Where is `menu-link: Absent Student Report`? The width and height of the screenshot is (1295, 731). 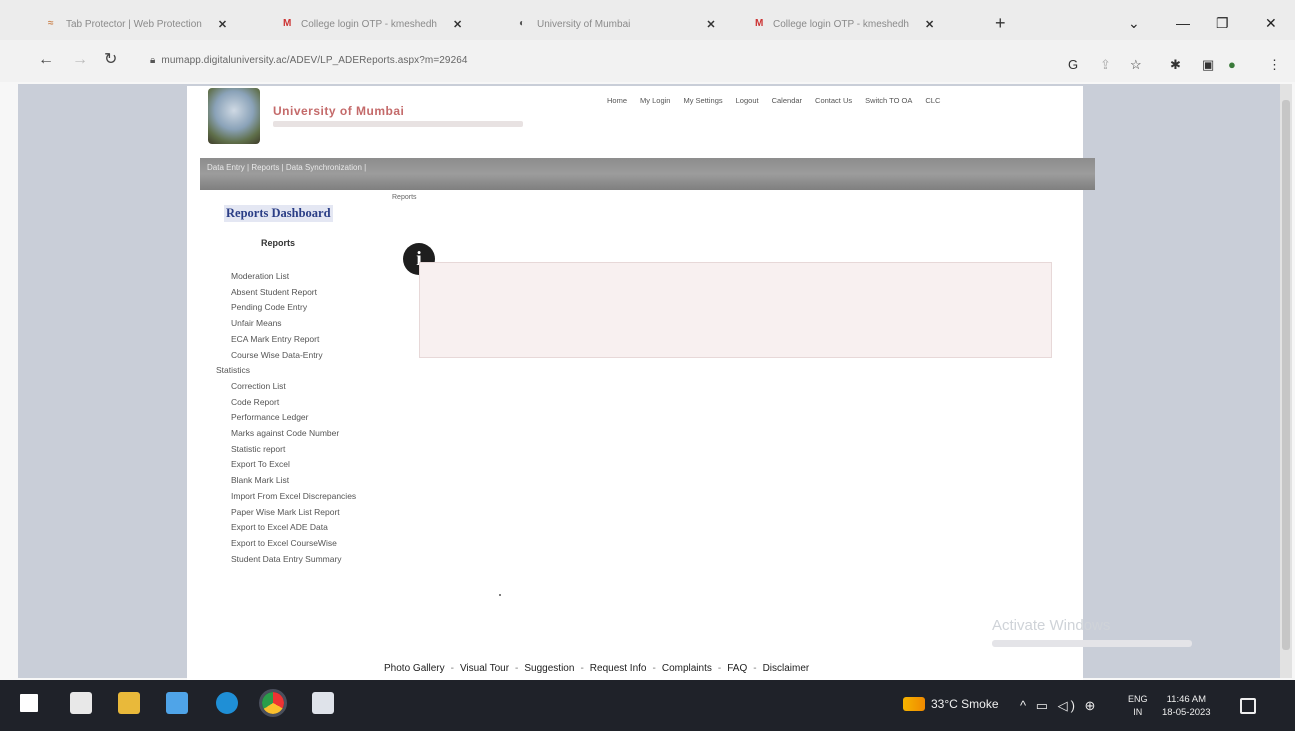
menu-link: Absent Student Report is located at coordinates (293, 293).